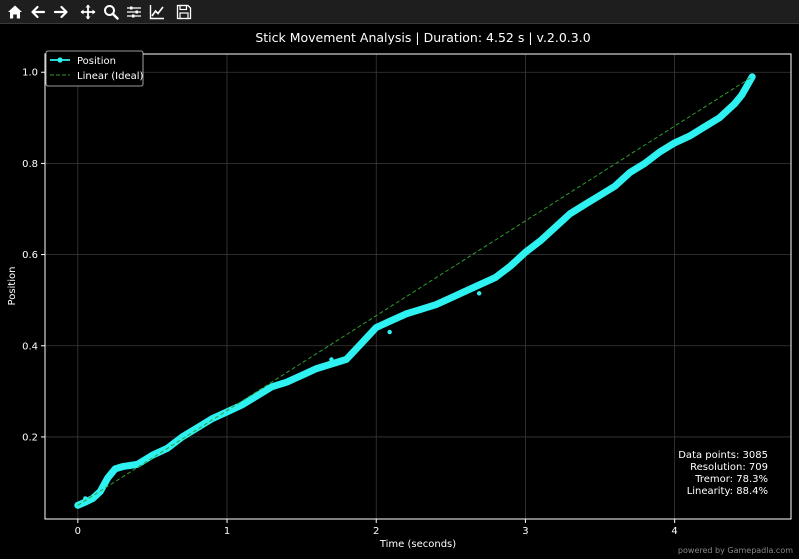 The image size is (799, 559). I want to click on y-tick-label: 0.2, so click(30, 437).